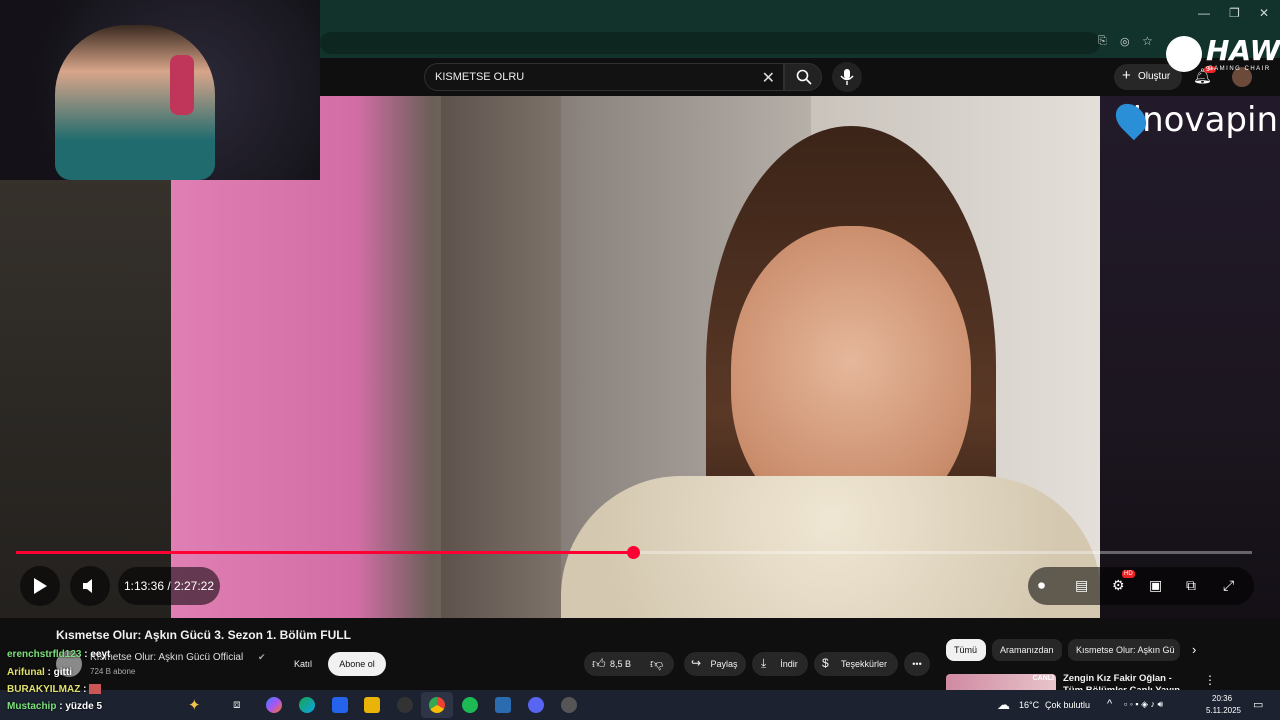  Describe the element at coordinates (1029, 705) in the screenshot. I see `weather-temp: 16°C` at that location.